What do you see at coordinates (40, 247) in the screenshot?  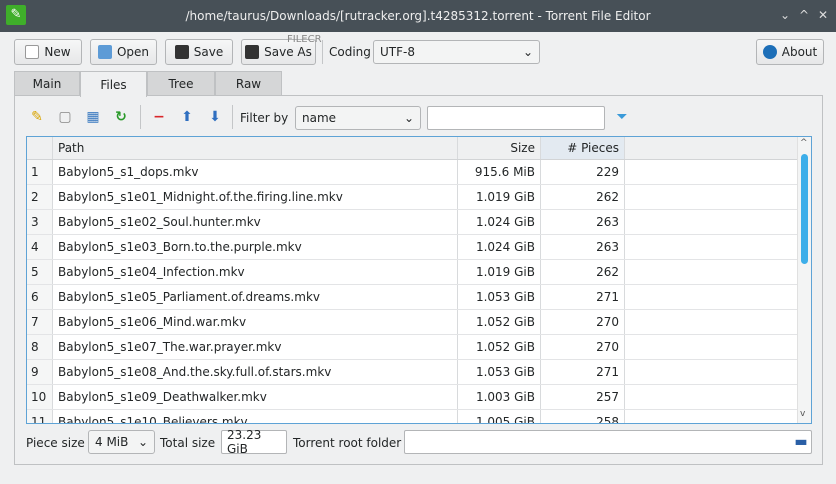 I see `cell-index: 4` at bounding box center [40, 247].